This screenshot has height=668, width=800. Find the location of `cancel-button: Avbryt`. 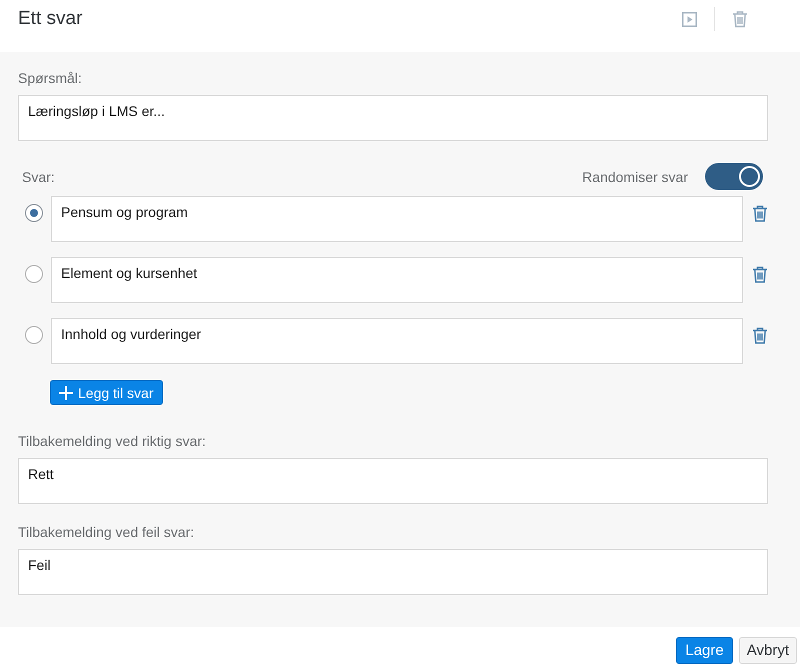

cancel-button: Avbryt is located at coordinates (767, 650).